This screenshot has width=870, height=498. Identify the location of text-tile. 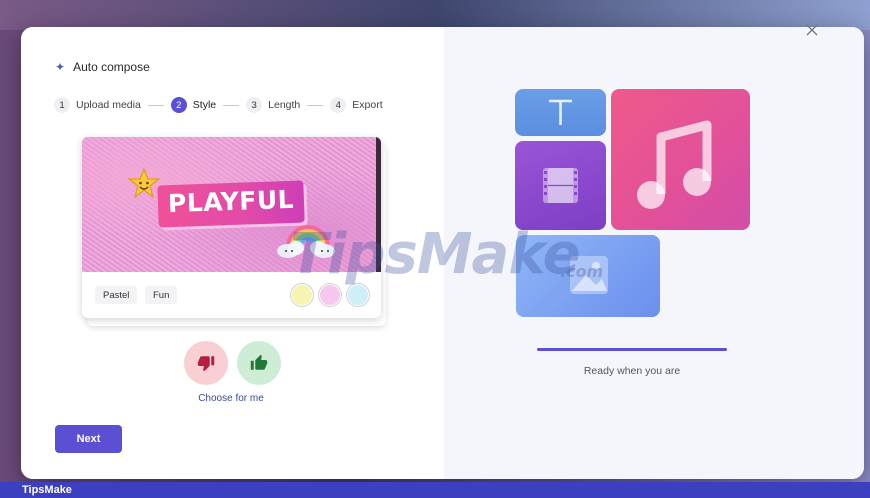
(560, 112).